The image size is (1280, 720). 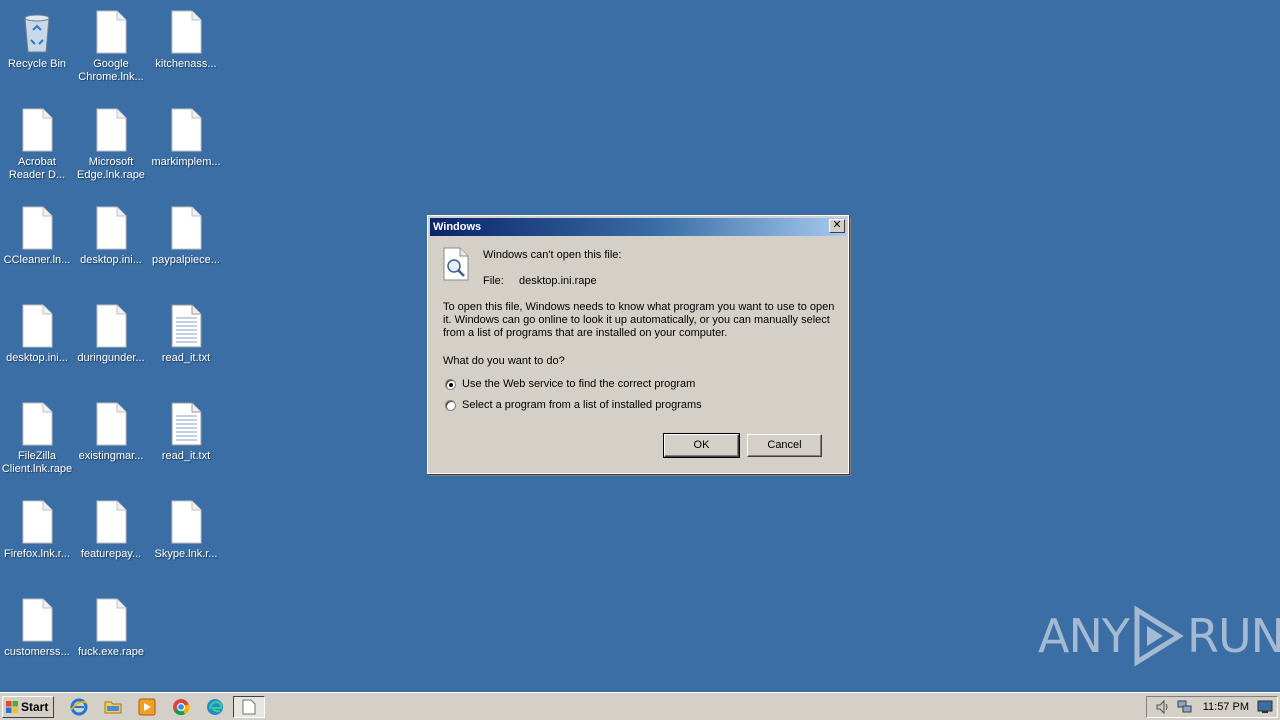 I want to click on file-label: File:, so click(x=493, y=281).